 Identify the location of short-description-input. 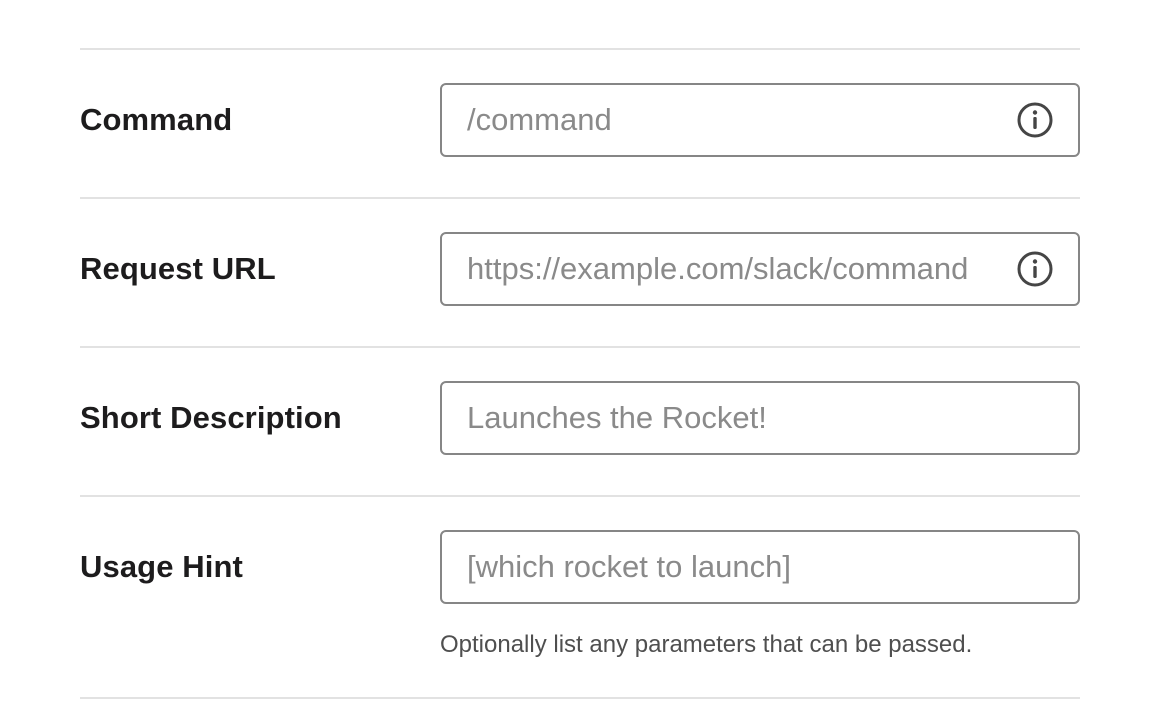
(760, 418).